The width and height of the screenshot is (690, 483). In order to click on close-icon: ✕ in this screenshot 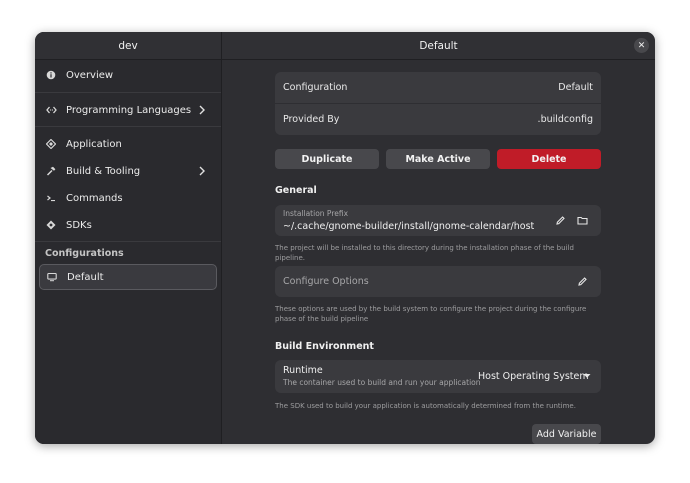, I will do `click(641, 45)`.